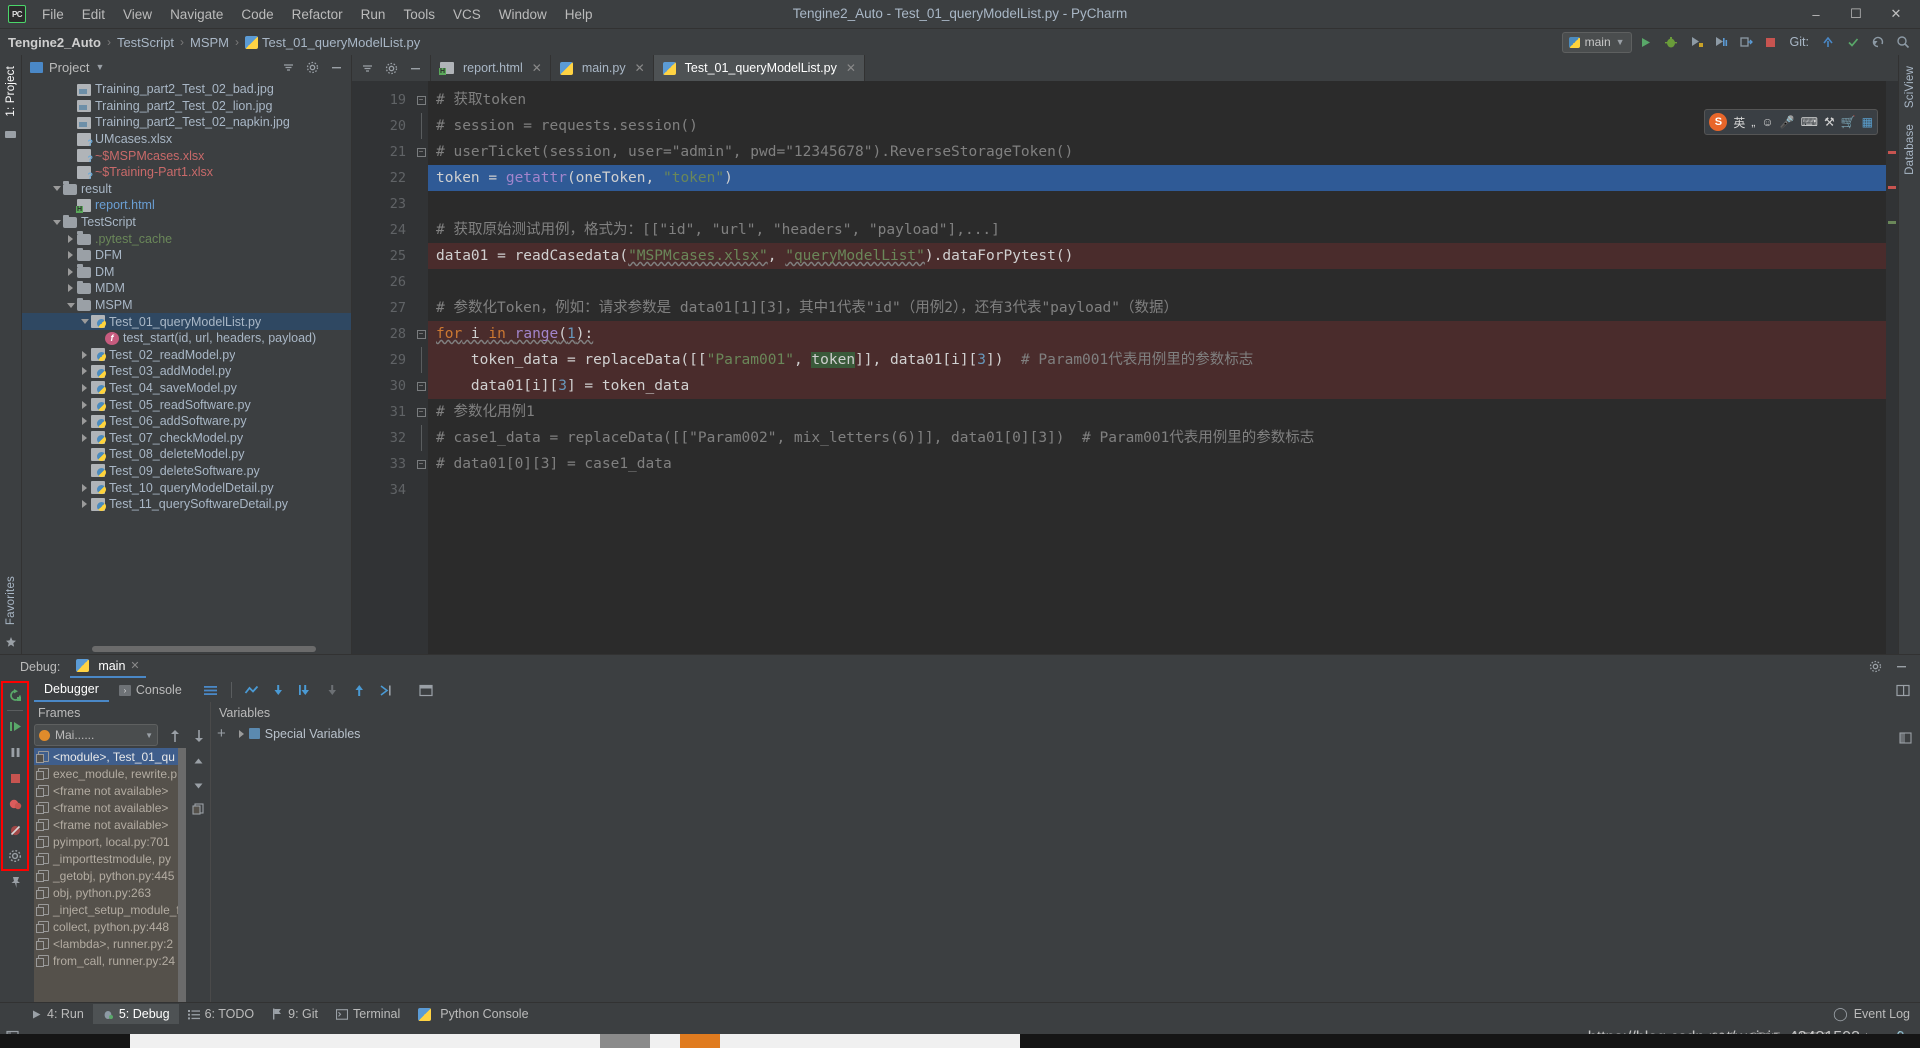  I want to click on line-number: 24, so click(383, 230).